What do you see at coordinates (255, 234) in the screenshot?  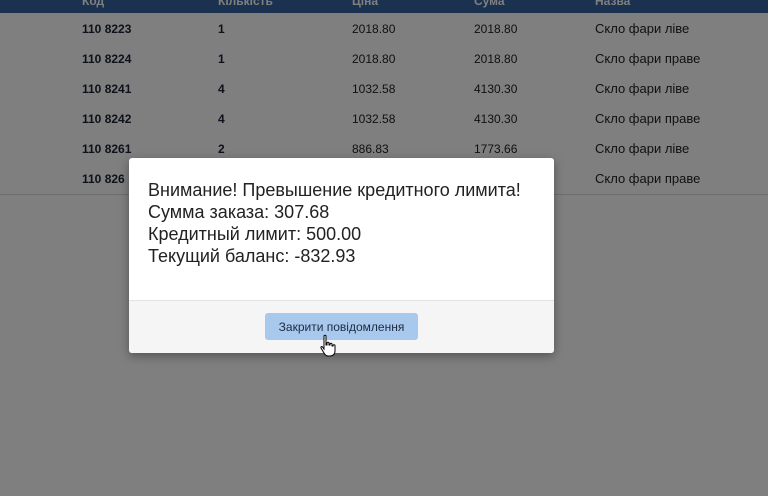 I see `credit-limit-text: Кредитный лимит: 500.00` at bounding box center [255, 234].